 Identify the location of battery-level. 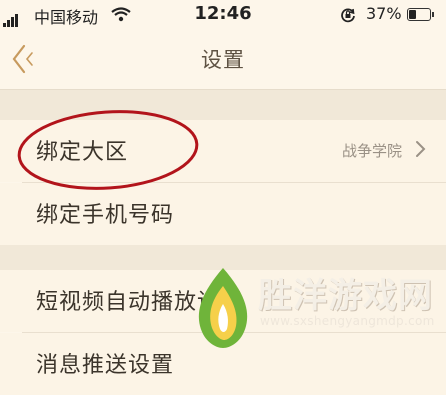
(413, 14).